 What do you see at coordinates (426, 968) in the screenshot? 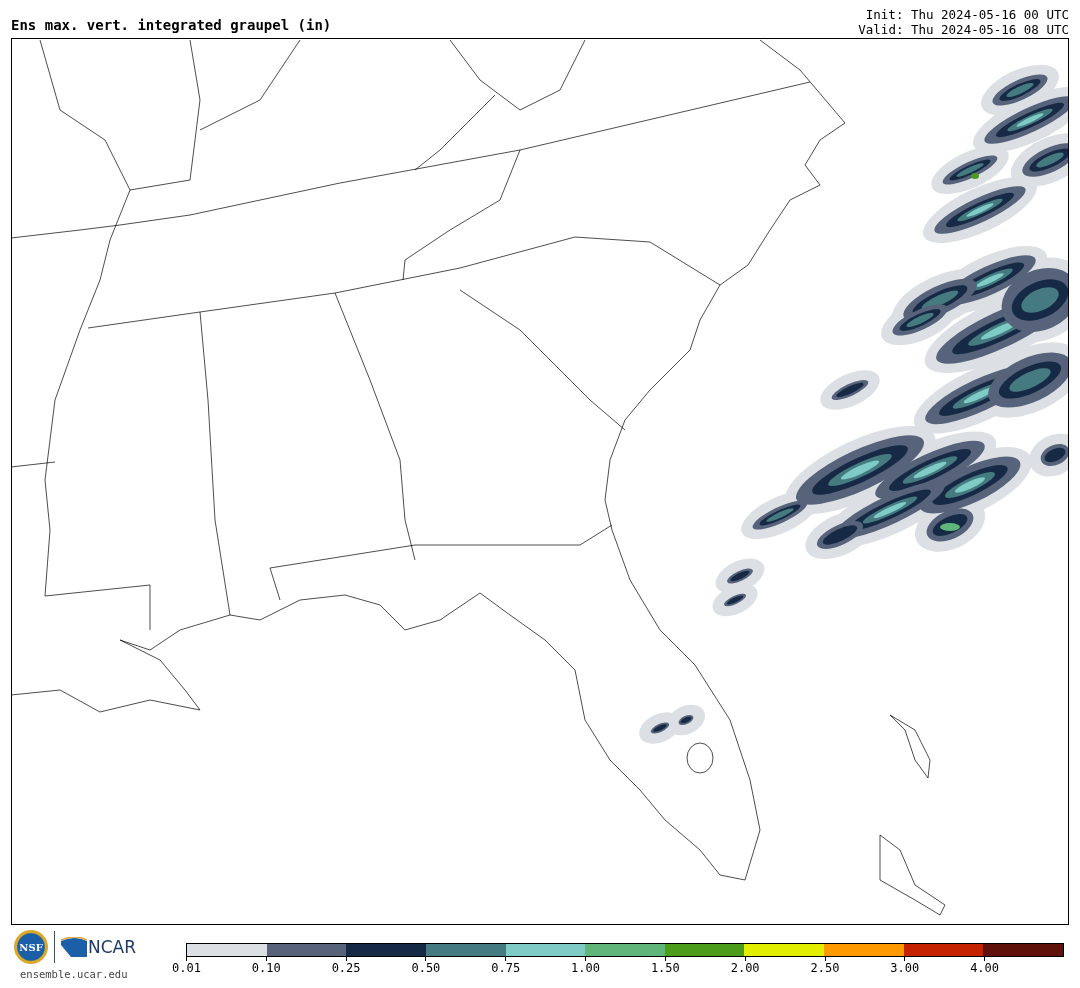
I see `colorbar-label: 0.50` at bounding box center [426, 968].